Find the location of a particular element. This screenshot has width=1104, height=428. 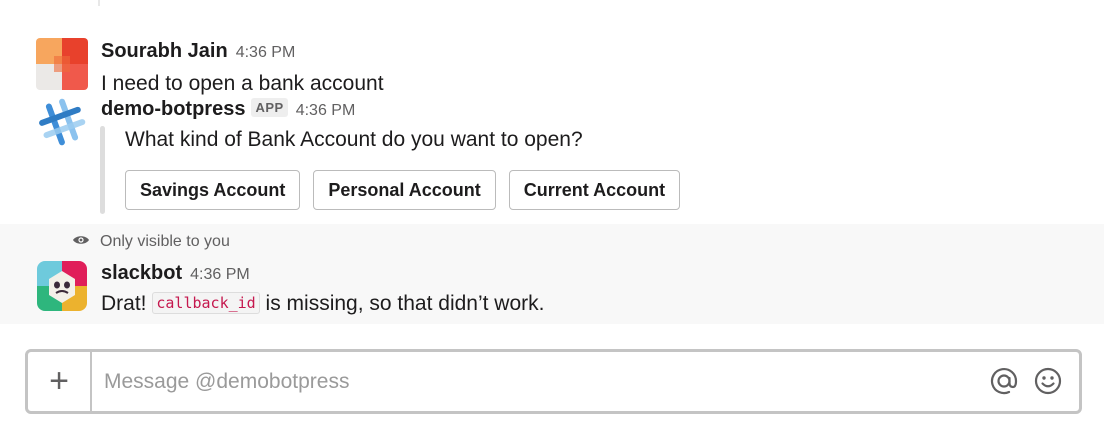

visibility-note: Only visible to you is located at coordinates (151, 242).